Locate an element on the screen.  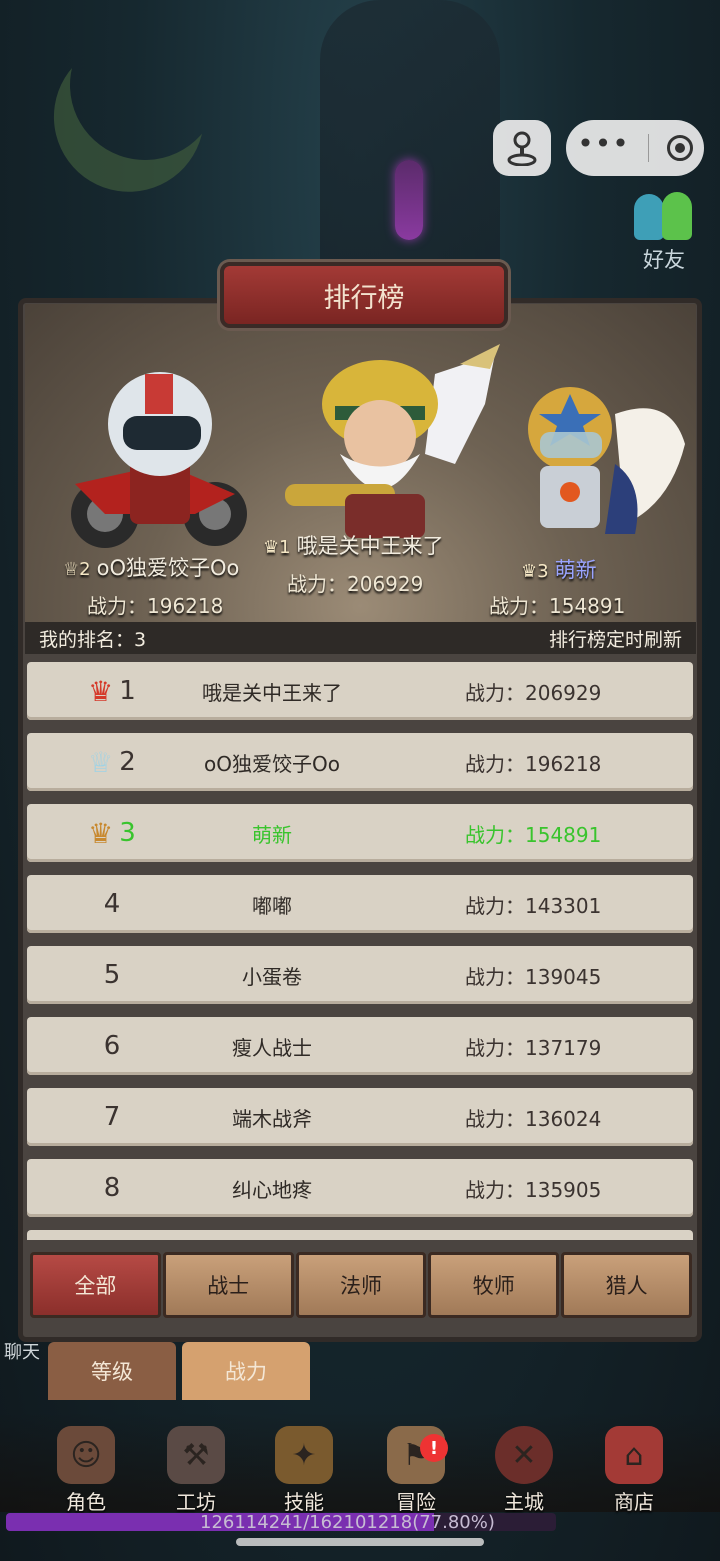
rank-cell: 7 is located at coordinates (112, 1117).